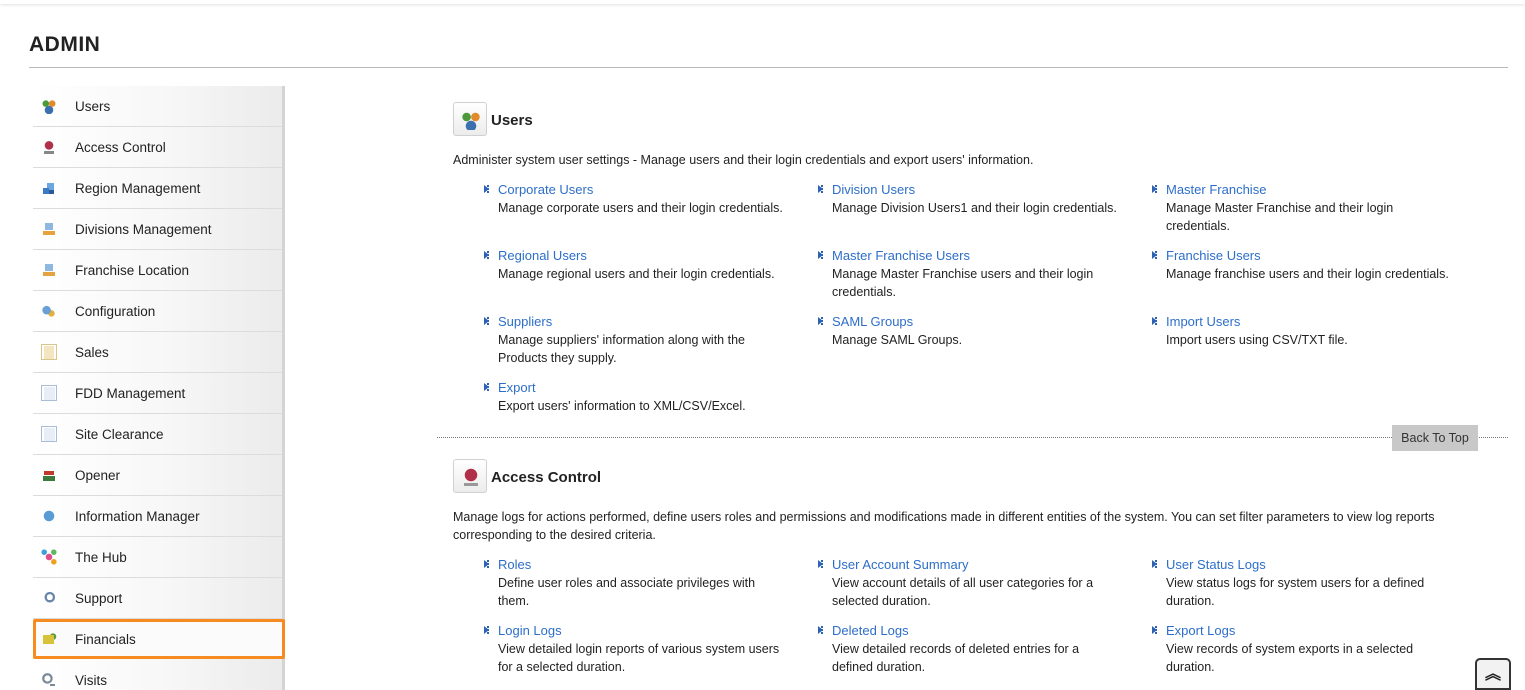  I want to click on site-clearance-icon, so click(49, 434).